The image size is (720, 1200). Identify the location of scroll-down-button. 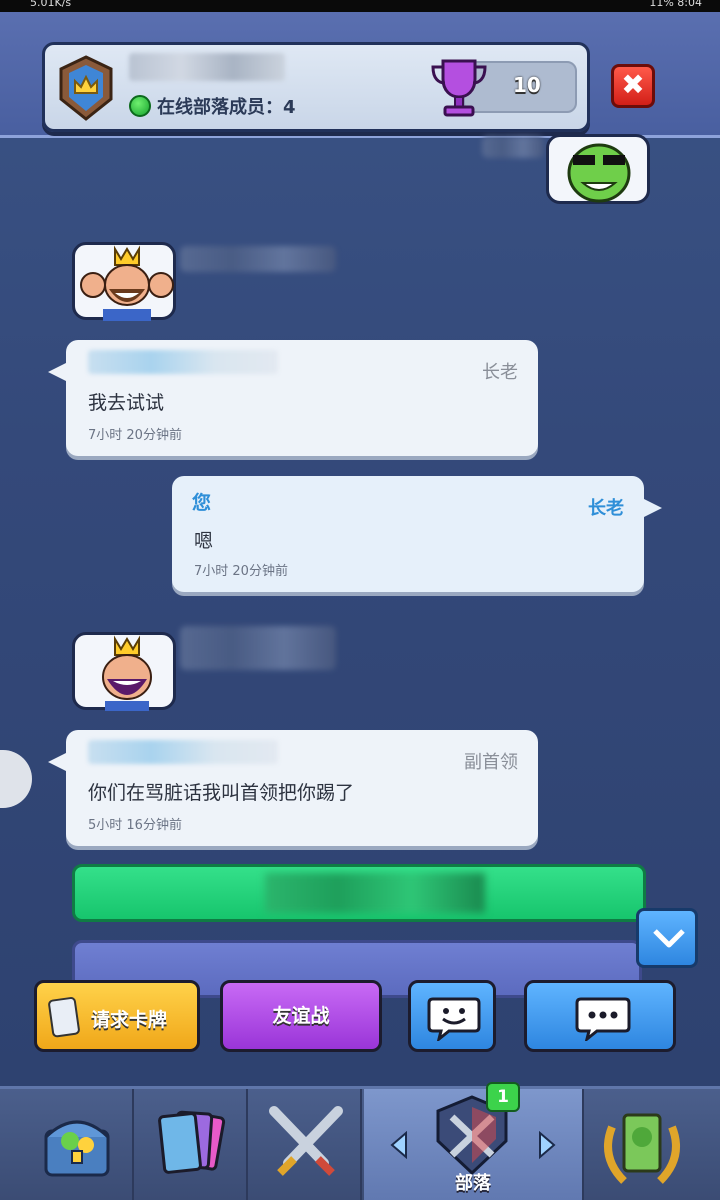
(667, 938).